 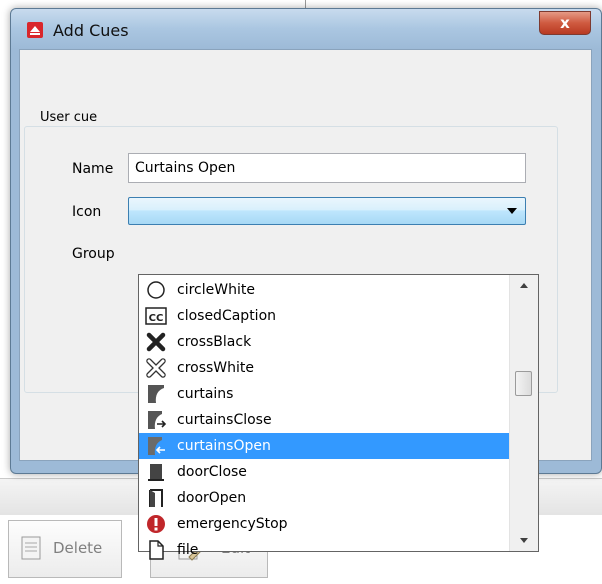 What do you see at coordinates (156, 290) in the screenshot?
I see `circle-white-icon` at bounding box center [156, 290].